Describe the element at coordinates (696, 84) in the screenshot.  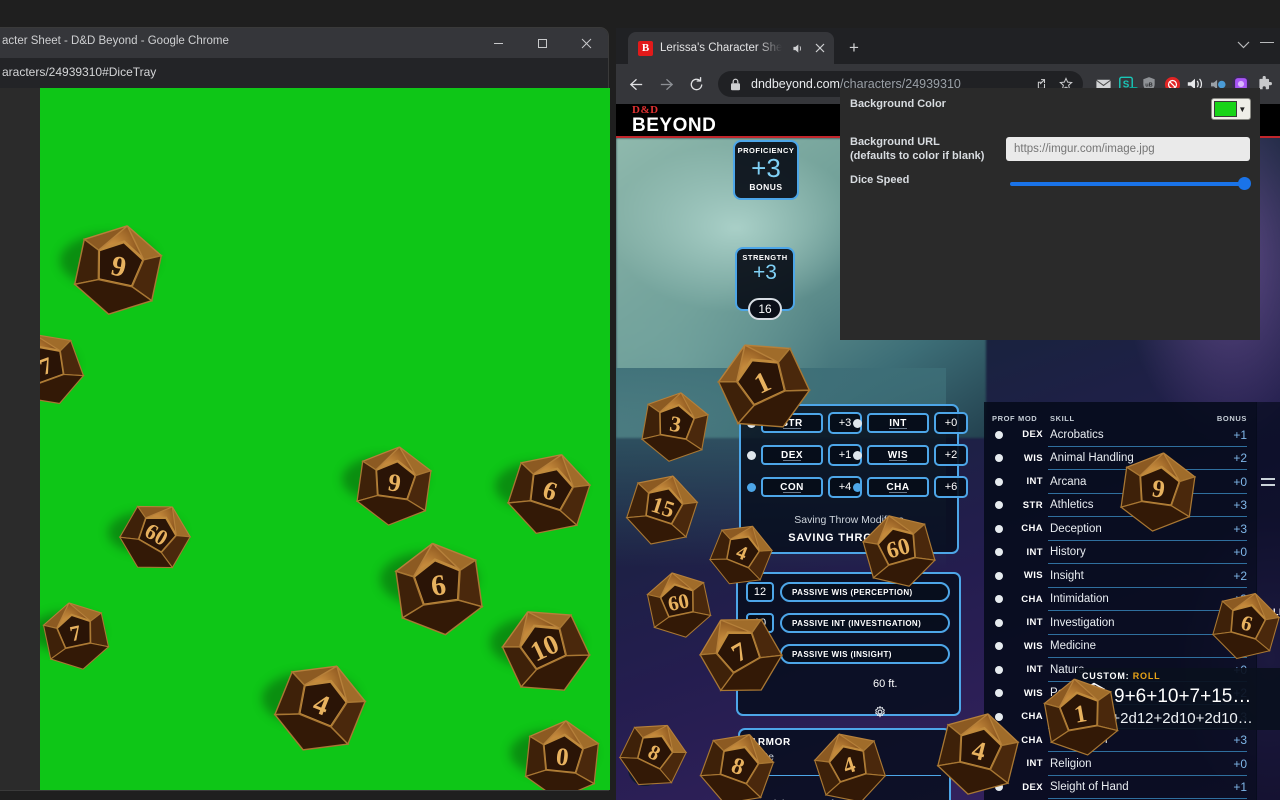
I see `reload-icon` at that location.